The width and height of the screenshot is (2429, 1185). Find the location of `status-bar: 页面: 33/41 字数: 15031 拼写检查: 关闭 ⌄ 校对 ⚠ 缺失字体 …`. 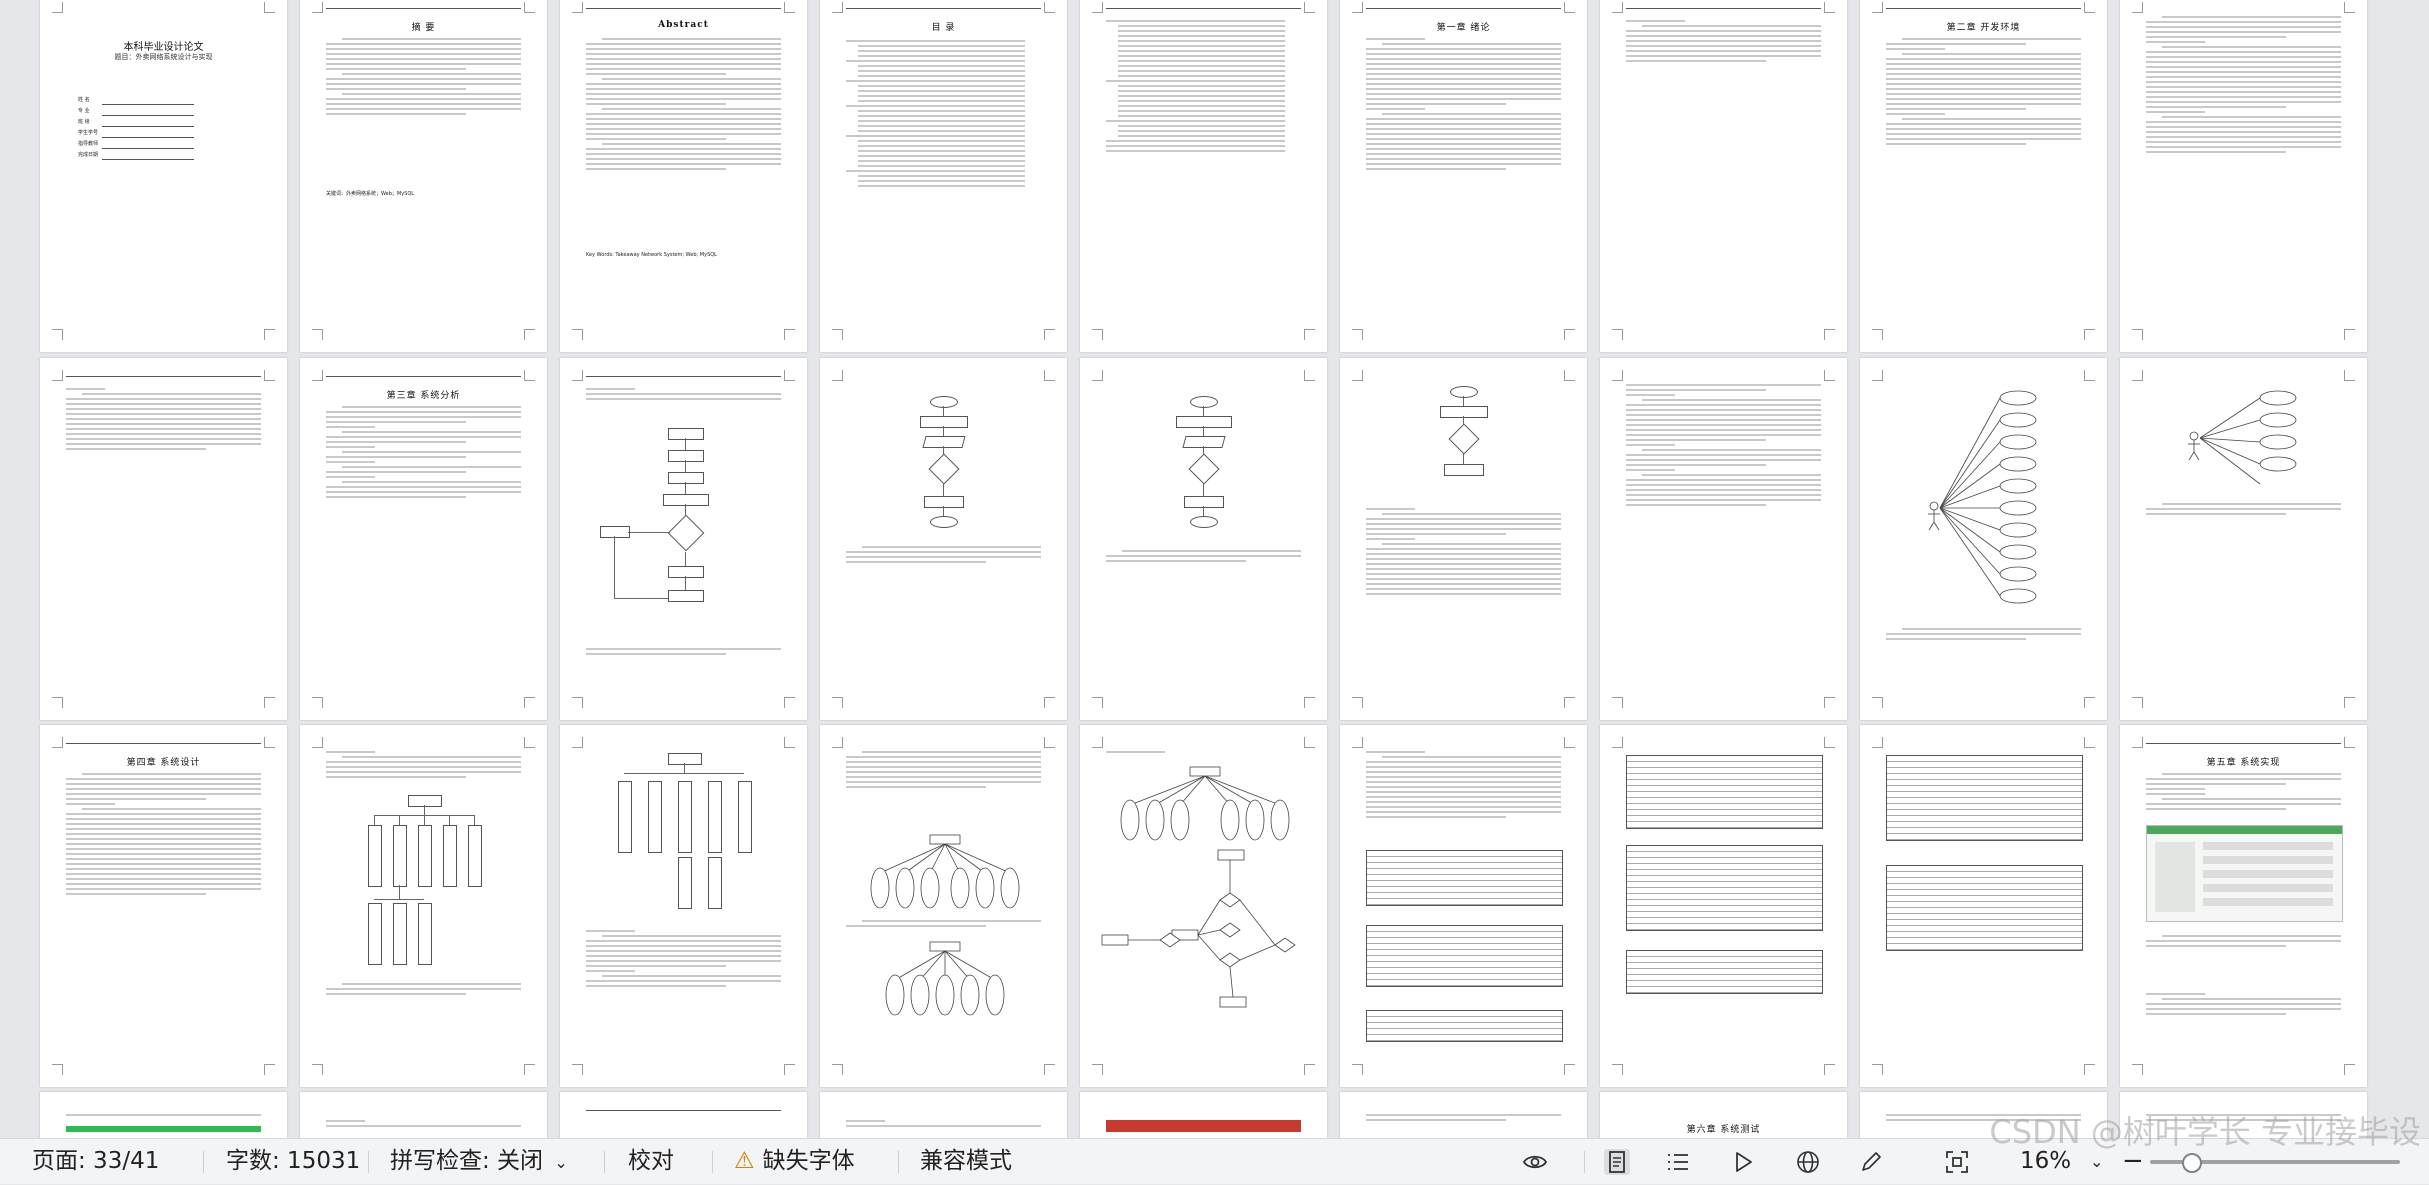

status-bar: 页面: 33/41 字数: 15031 拼写检查: 关闭 ⌄ 校对 ⚠ 缺失字体 … is located at coordinates (1214, 1161).